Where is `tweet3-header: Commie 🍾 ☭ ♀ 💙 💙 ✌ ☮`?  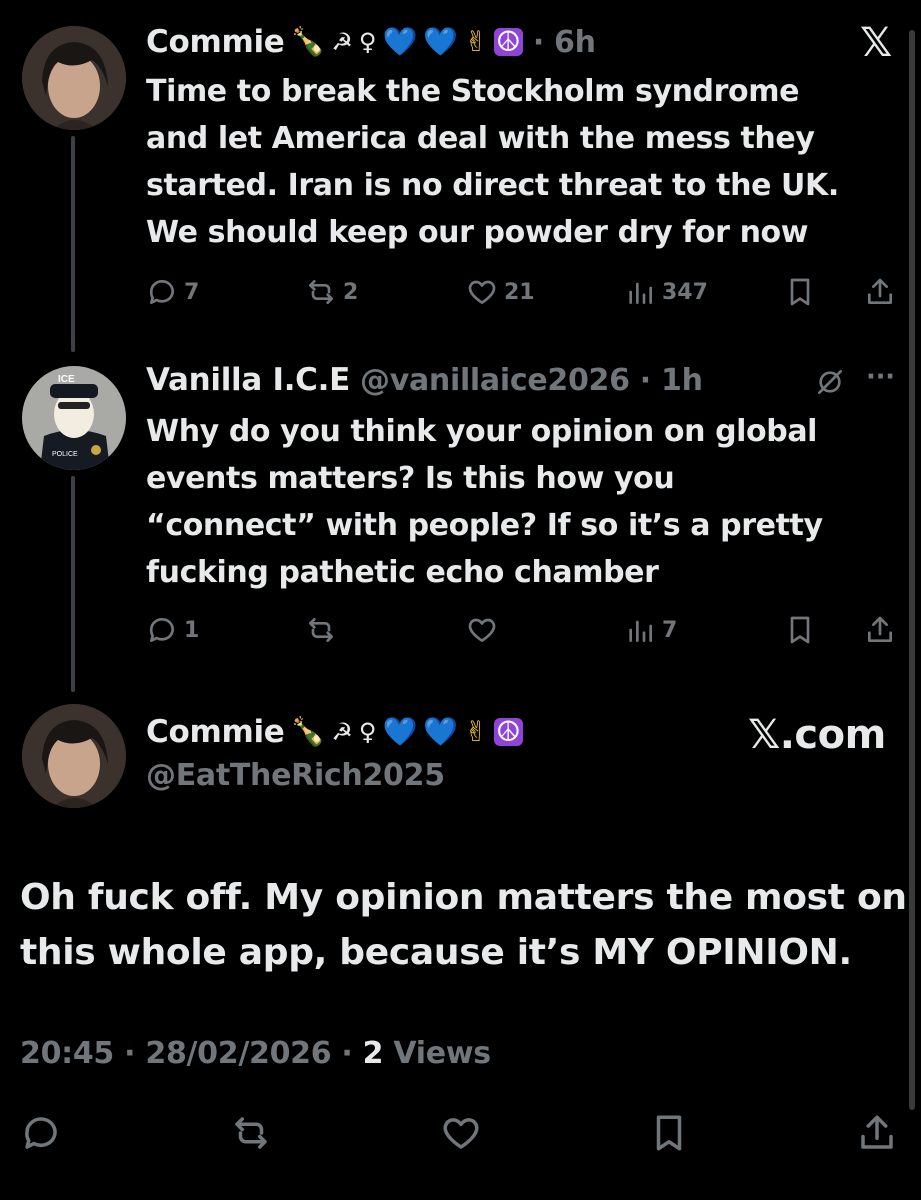 tweet3-header: Commie 🍾 ☭ ♀ 💙 💙 ✌ ☮ is located at coordinates (334, 732).